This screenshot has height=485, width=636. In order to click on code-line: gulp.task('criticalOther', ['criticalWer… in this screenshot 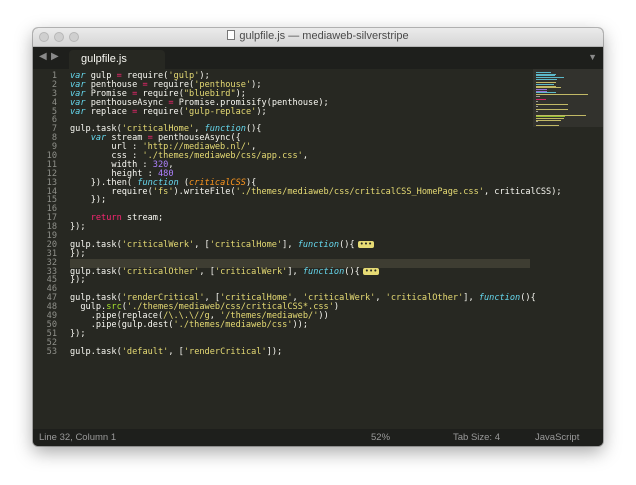, I will do `click(300, 271)`.